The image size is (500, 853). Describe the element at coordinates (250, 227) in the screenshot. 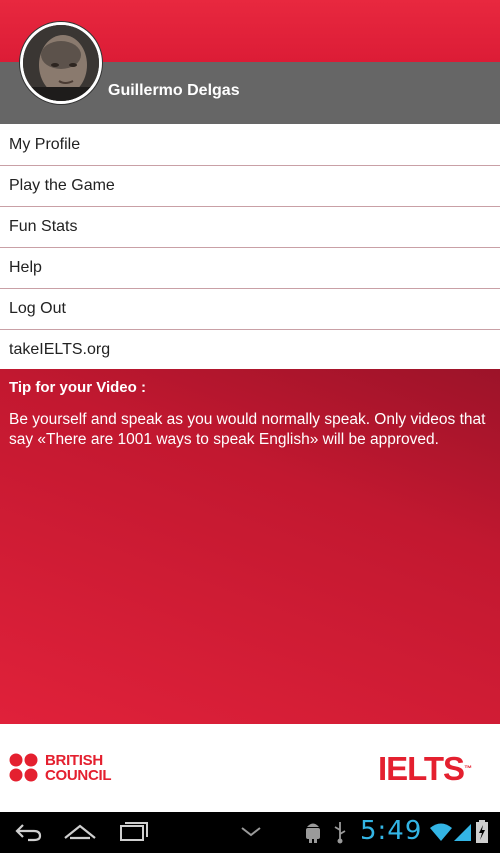

I see `menu-item-fun-stats: Fun Stats` at that location.